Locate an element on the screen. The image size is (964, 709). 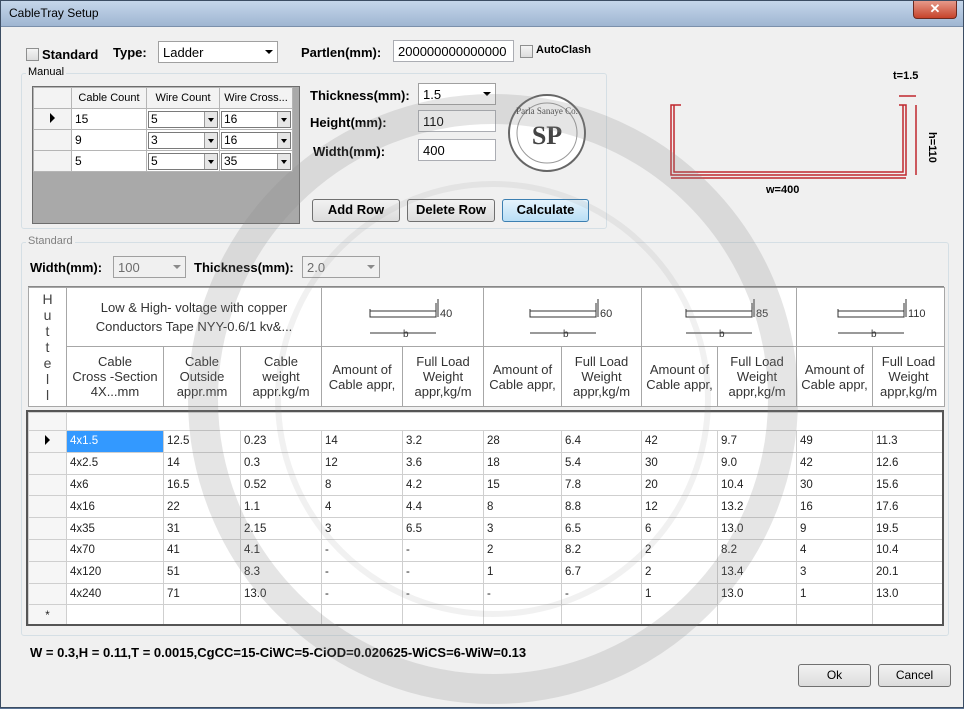
table-cell: 13.2 is located at coordinates (757, 507).